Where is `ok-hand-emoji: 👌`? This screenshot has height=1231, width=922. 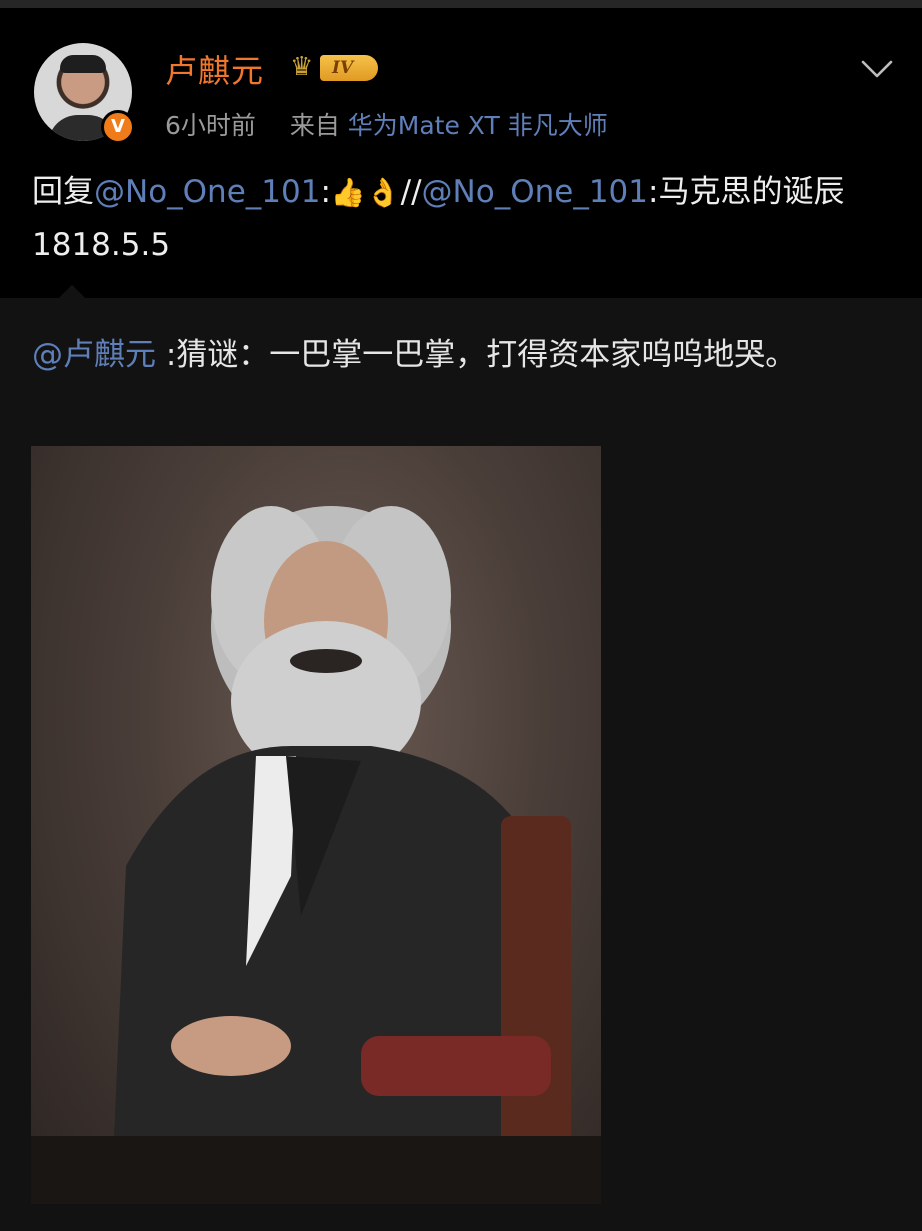
ok-hand-emoji: 👌 is located at coordinates (383, 192).